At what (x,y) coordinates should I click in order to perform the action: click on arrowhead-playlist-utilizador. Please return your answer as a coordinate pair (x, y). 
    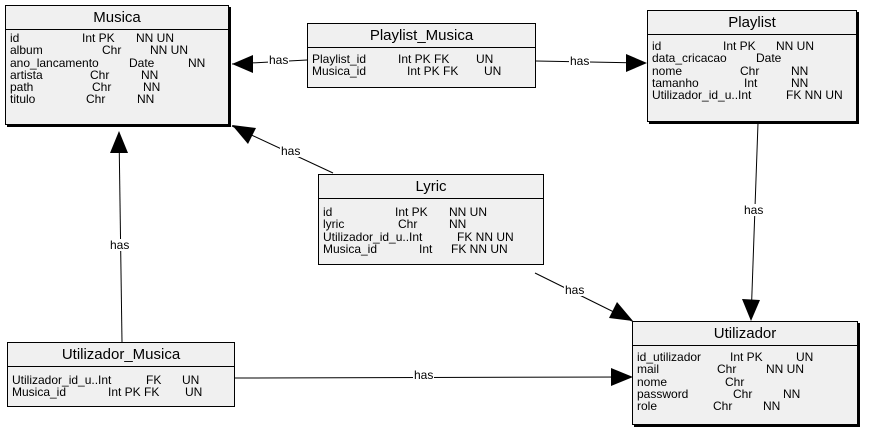
    Looking at the image, I should click on (751, 310).